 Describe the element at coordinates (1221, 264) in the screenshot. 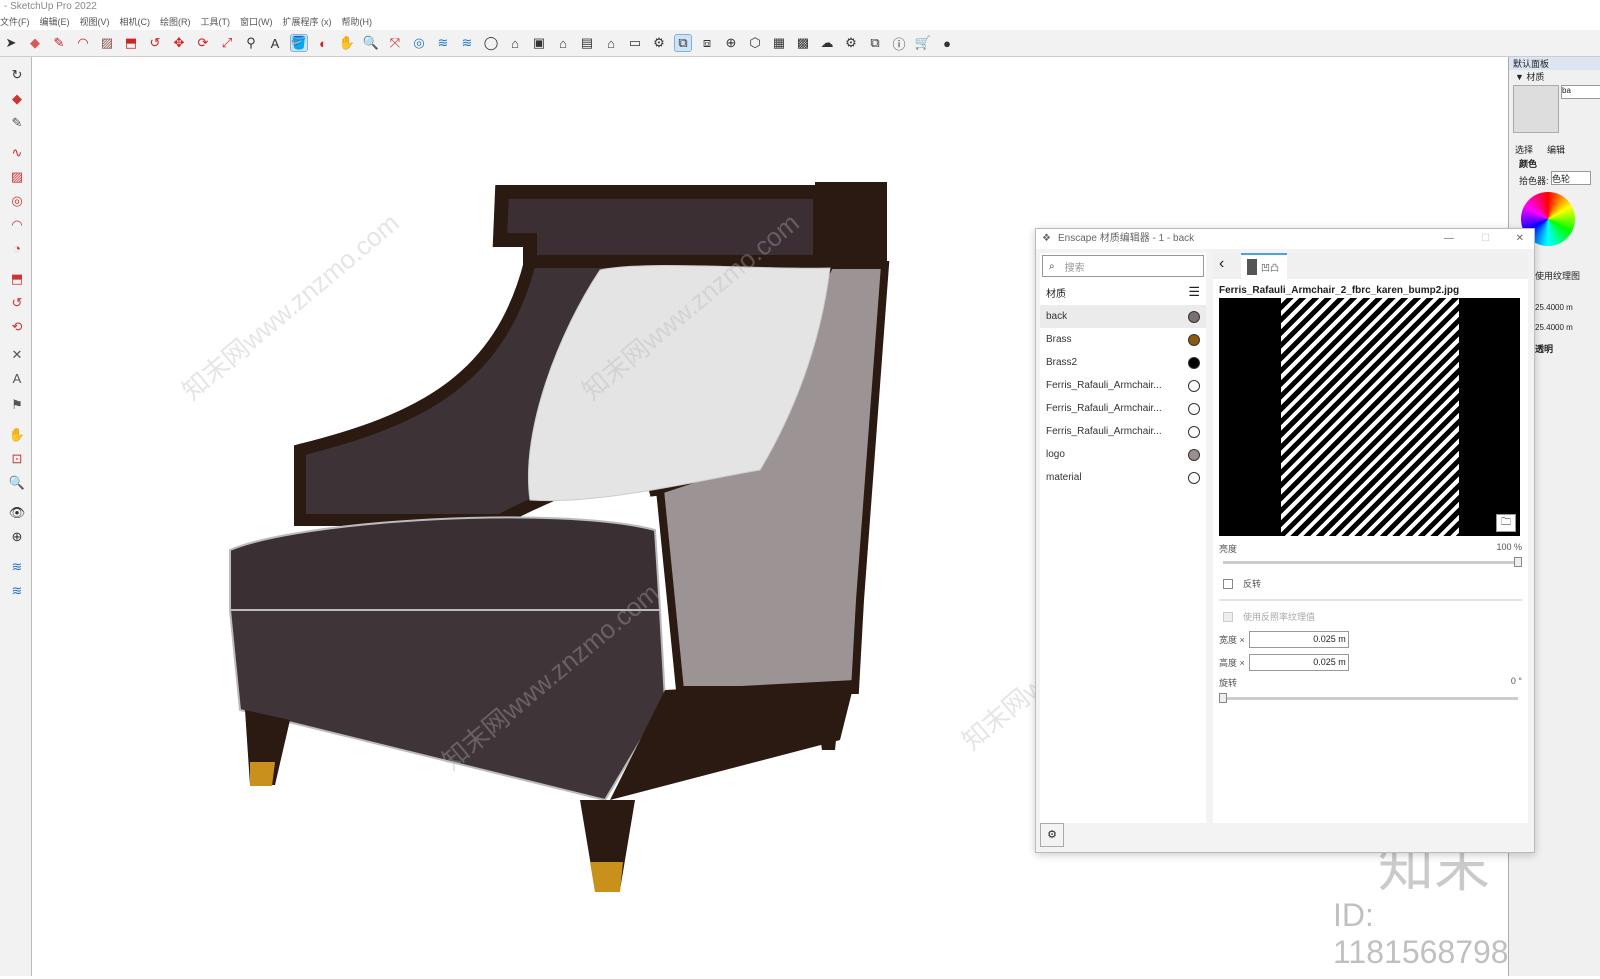

I see `back-arrow-icon: ‹` at that location.